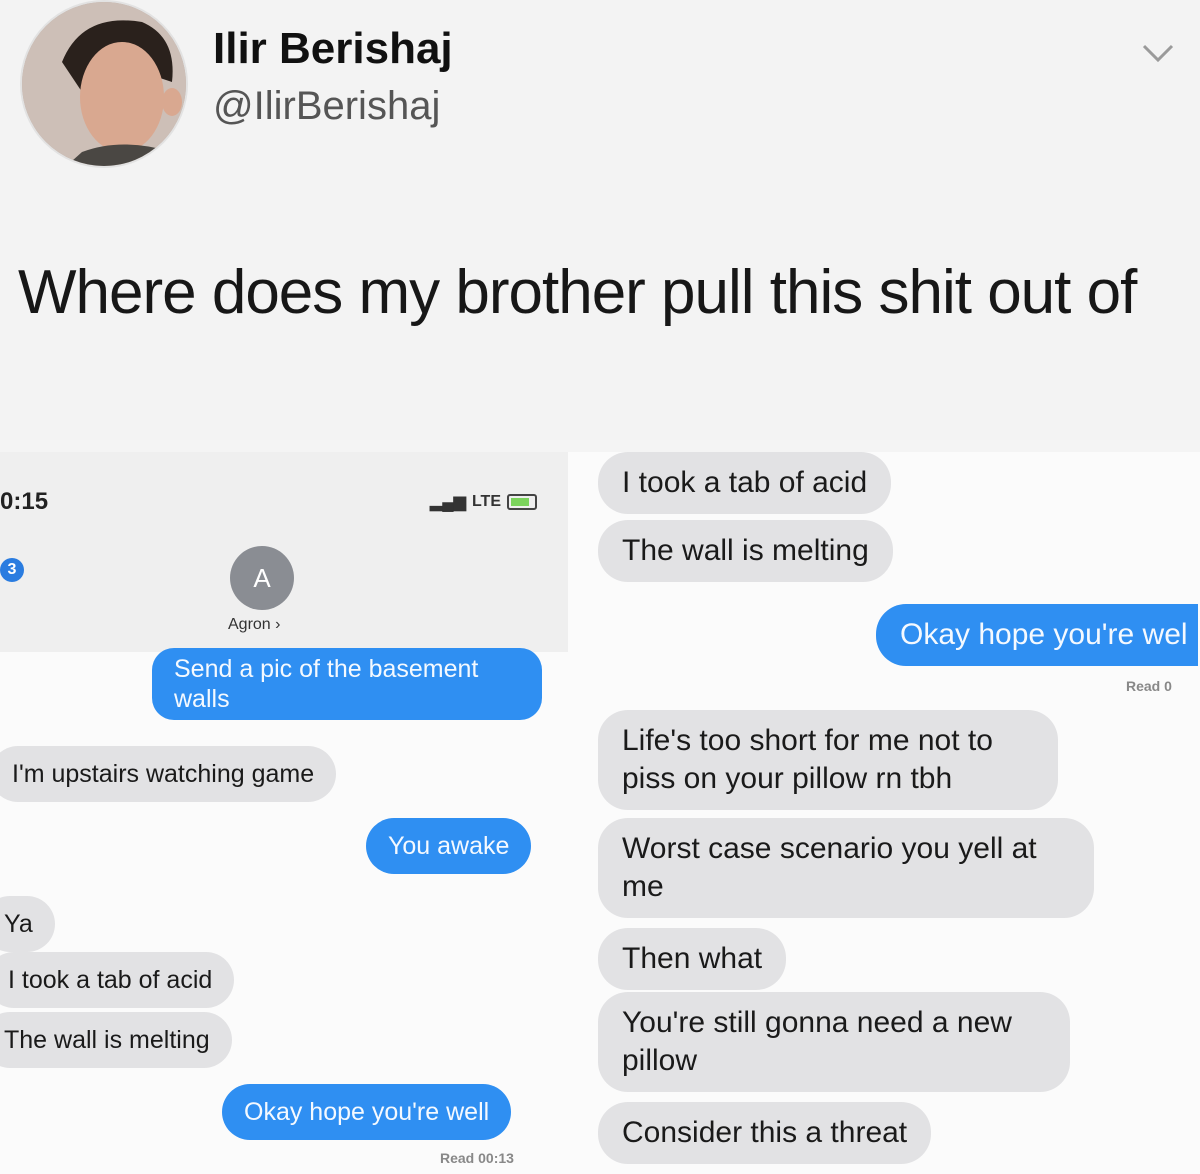 The image size is (1200, 1174). Describe the element at coordinates (367, 1112) in the screenshot. I see `message-bubble-sent: Okay hope you're well` at that location.